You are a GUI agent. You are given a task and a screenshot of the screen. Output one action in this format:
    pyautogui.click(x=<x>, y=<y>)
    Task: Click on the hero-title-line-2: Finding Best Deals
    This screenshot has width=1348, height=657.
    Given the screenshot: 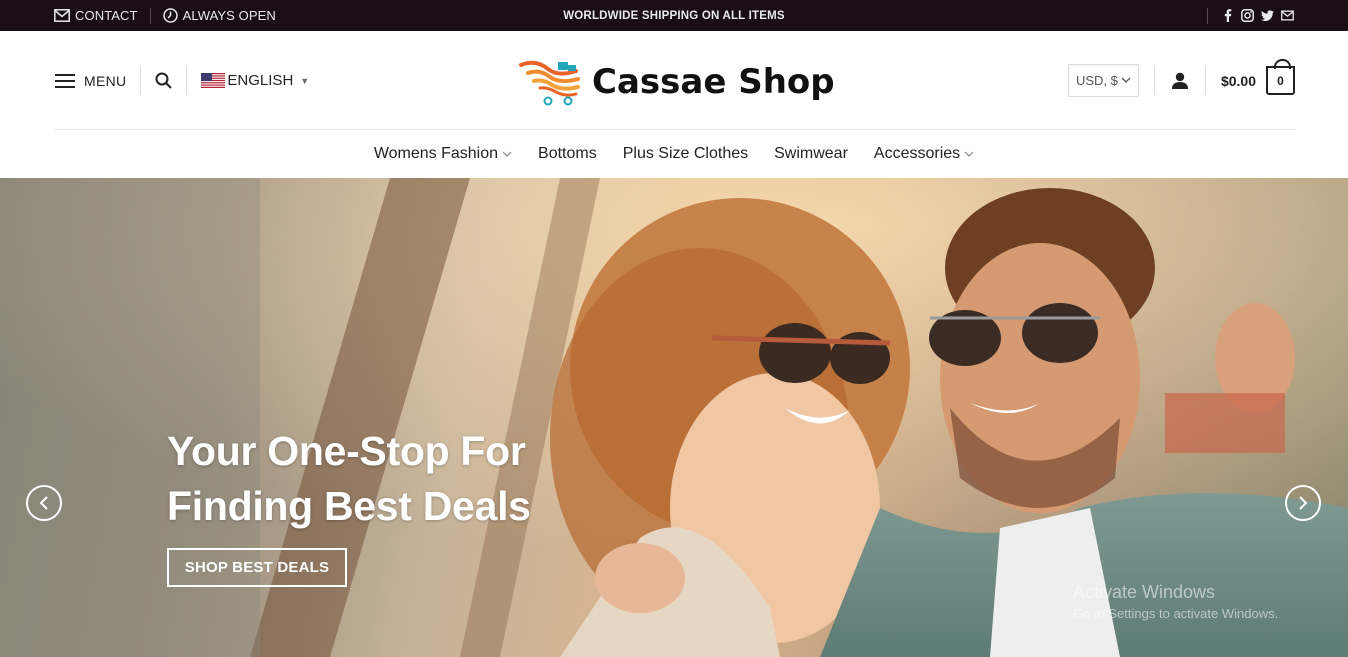 What is the action you would take?
    pyautogui.click(x=349, y=506)
    